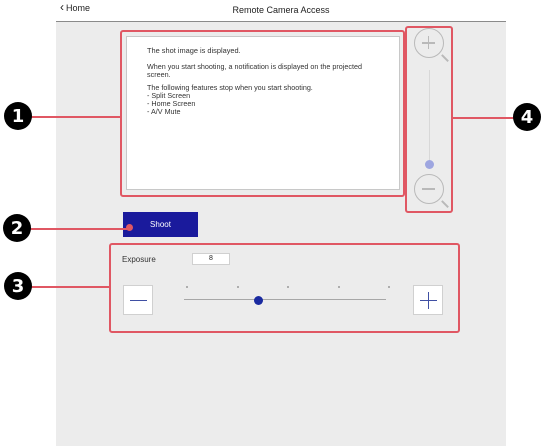  What do you see at coordinates (17, 228) in the screenshot?
I see `callout-2: 2` at bounding box center [17, 228].